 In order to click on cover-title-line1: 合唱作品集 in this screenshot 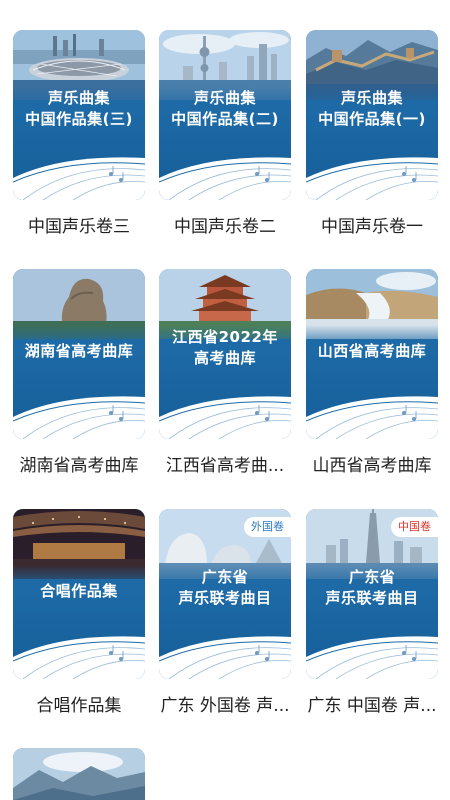, I will do `click(79, 591)`.